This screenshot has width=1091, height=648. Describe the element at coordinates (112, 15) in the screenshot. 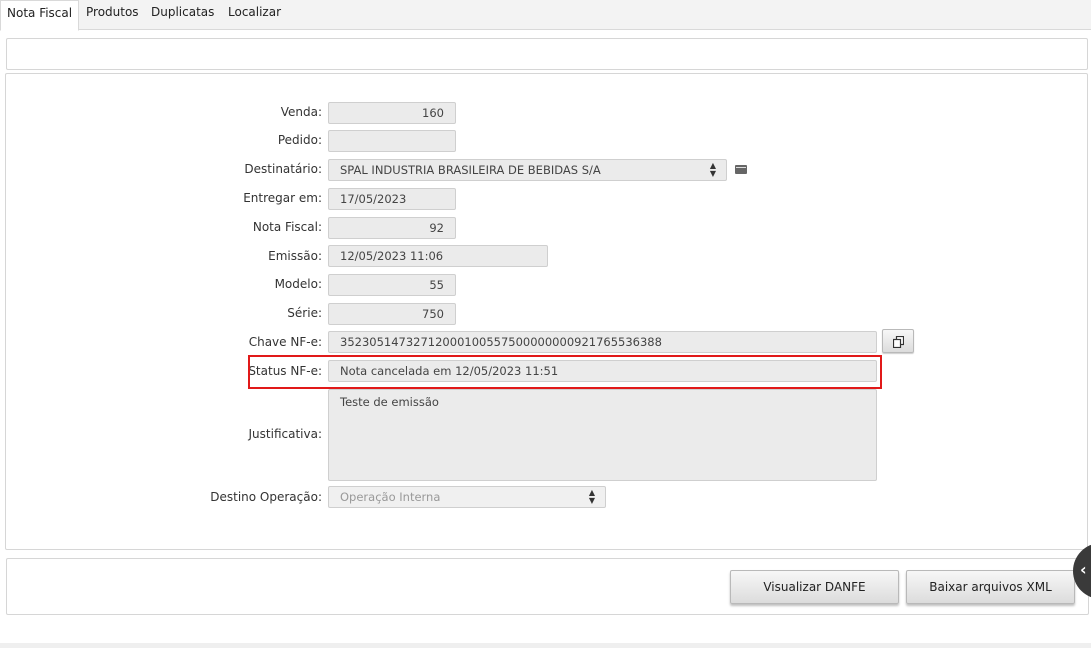

I see `tab-produtos: Produtos` at that location.